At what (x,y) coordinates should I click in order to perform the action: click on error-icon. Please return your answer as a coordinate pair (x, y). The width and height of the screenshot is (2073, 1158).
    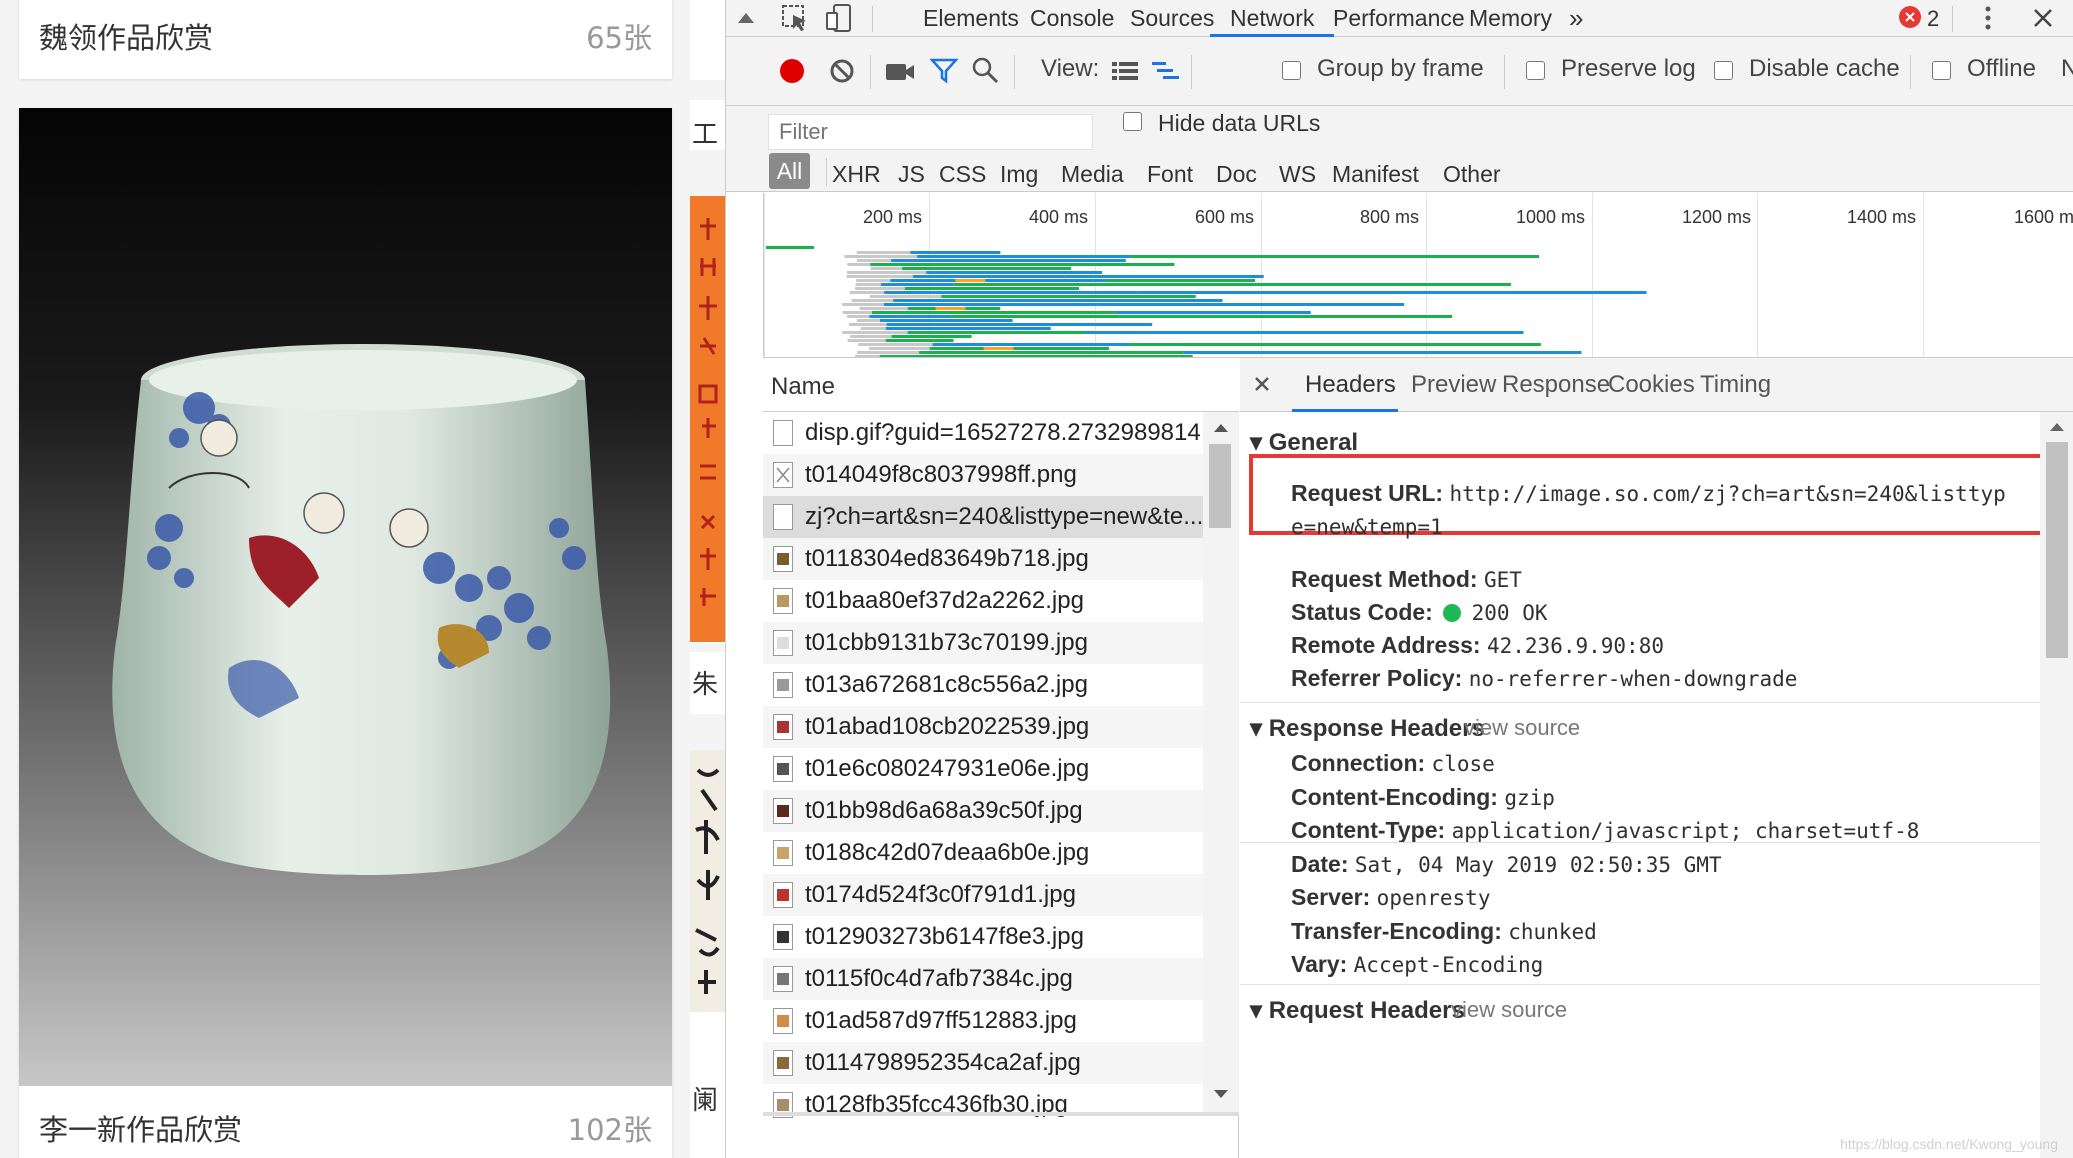
    Looking at the image, I should click on (1910, 17).